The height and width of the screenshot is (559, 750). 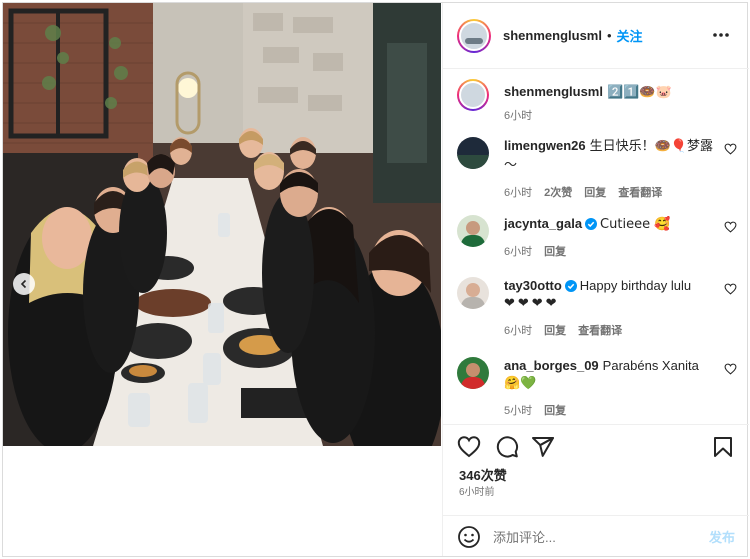 What do you see at coordinates (721, 35) in the screenshot?
I see `more-icon` at bounding box center [721, 35].